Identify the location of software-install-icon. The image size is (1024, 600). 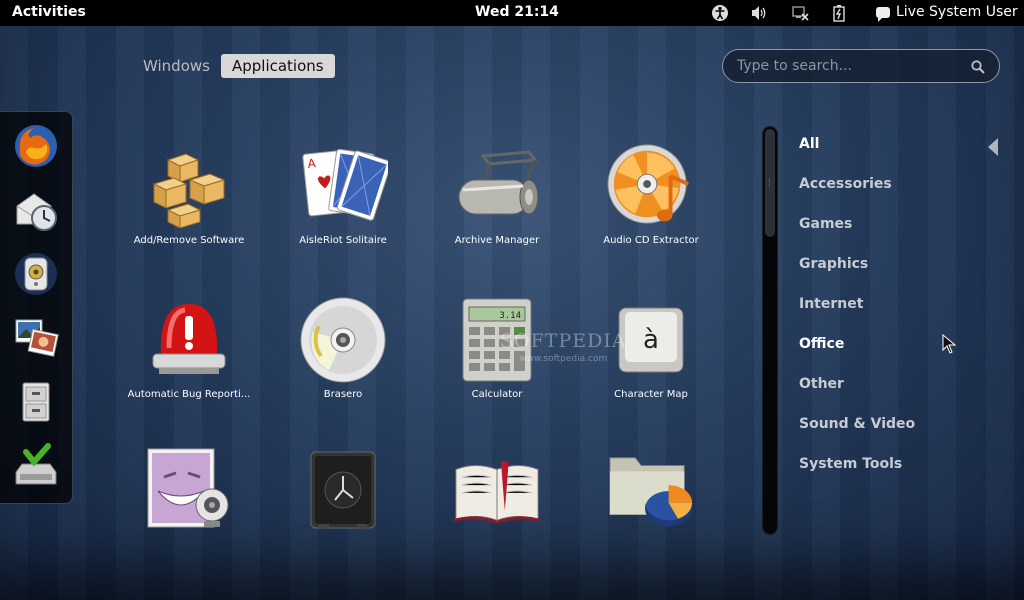
(36, 466).